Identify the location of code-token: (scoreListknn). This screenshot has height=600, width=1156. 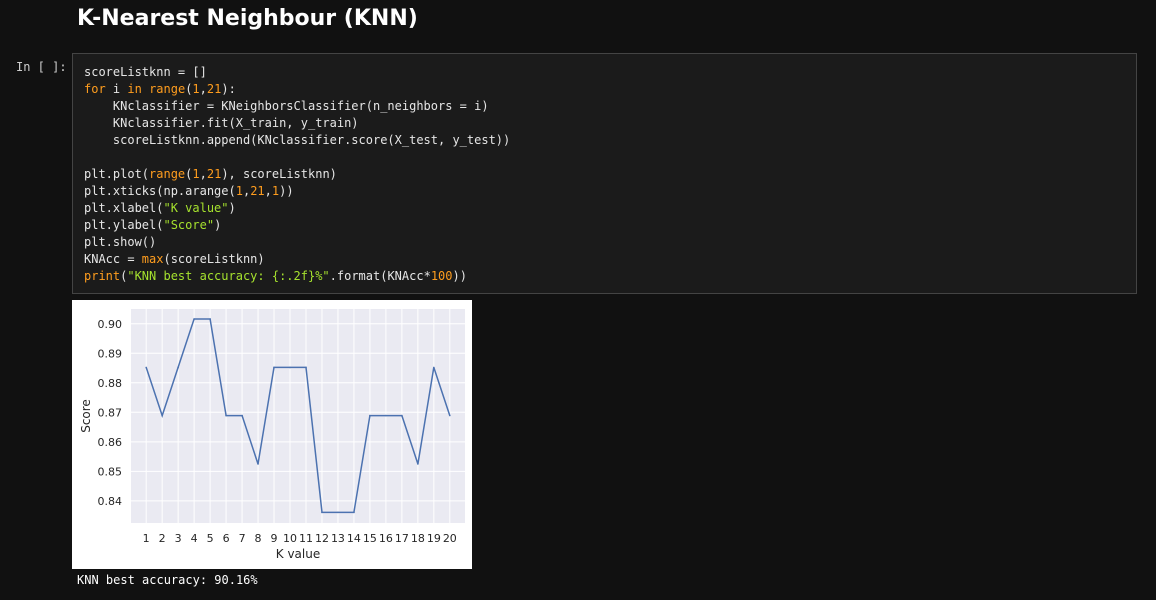
(214, 259).